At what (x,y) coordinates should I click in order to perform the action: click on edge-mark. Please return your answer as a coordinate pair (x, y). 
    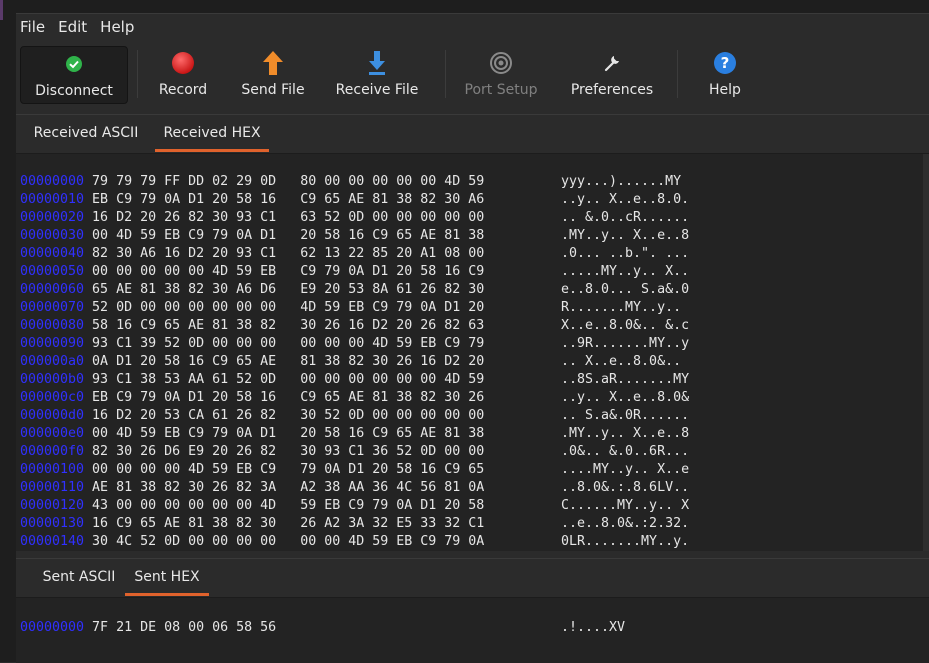
    Looking at the image, I should click on (1, 10).